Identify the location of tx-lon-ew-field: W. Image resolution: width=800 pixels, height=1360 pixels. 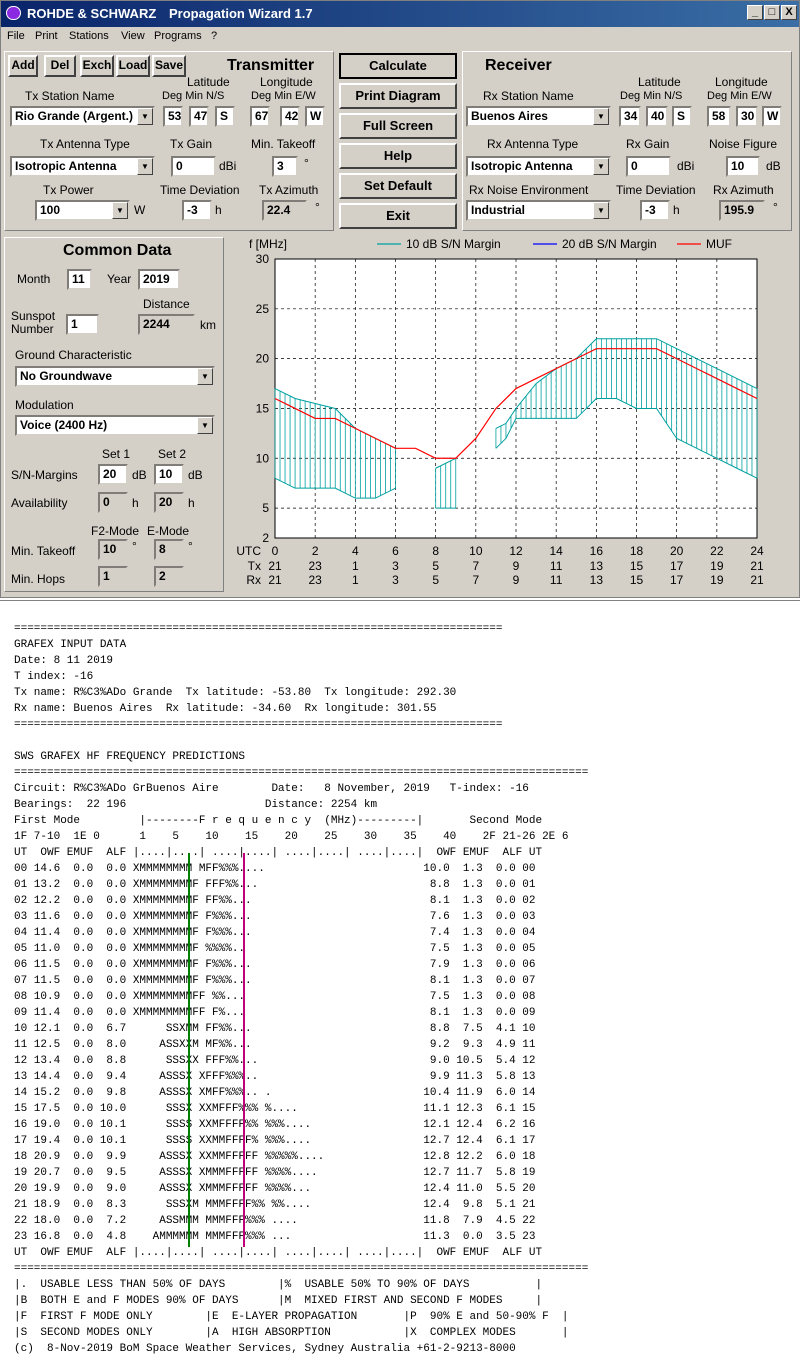
(315, 116).